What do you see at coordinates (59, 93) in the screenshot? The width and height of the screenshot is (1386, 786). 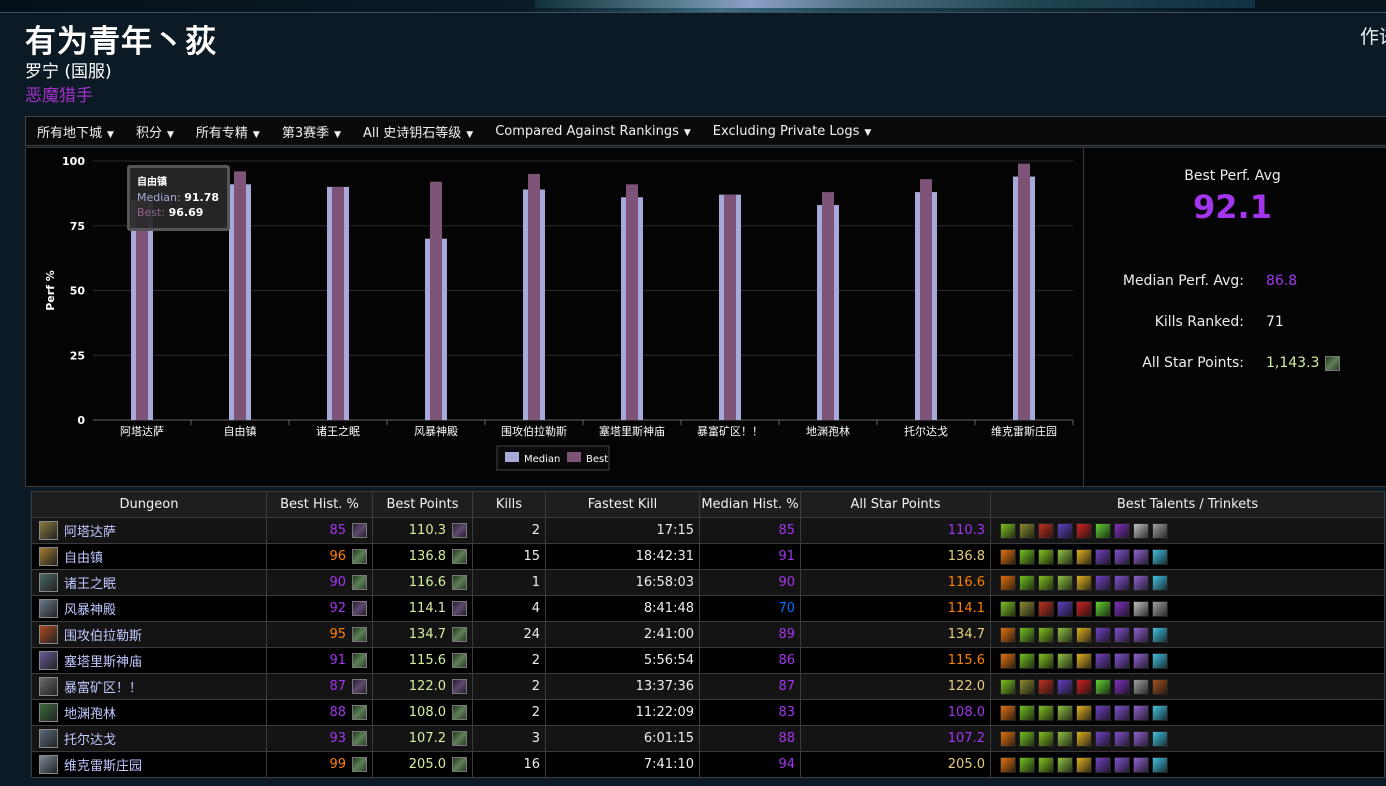 I see `class-label: 恶魔猎手` at bounding box center [59, 93].